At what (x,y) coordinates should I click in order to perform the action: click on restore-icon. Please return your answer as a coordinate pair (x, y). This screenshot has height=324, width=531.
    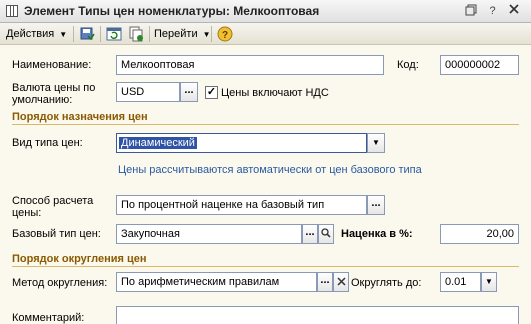
    Looking at the image, I should click on (470, 11).